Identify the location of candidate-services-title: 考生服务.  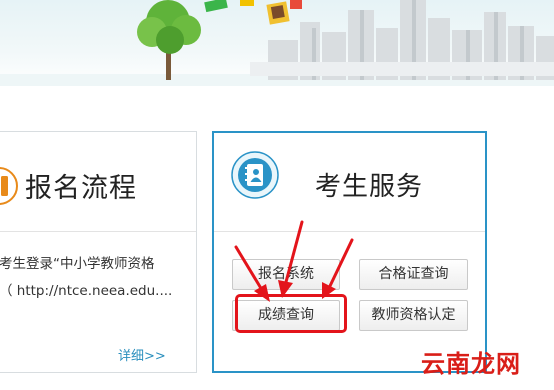
(369, 187).